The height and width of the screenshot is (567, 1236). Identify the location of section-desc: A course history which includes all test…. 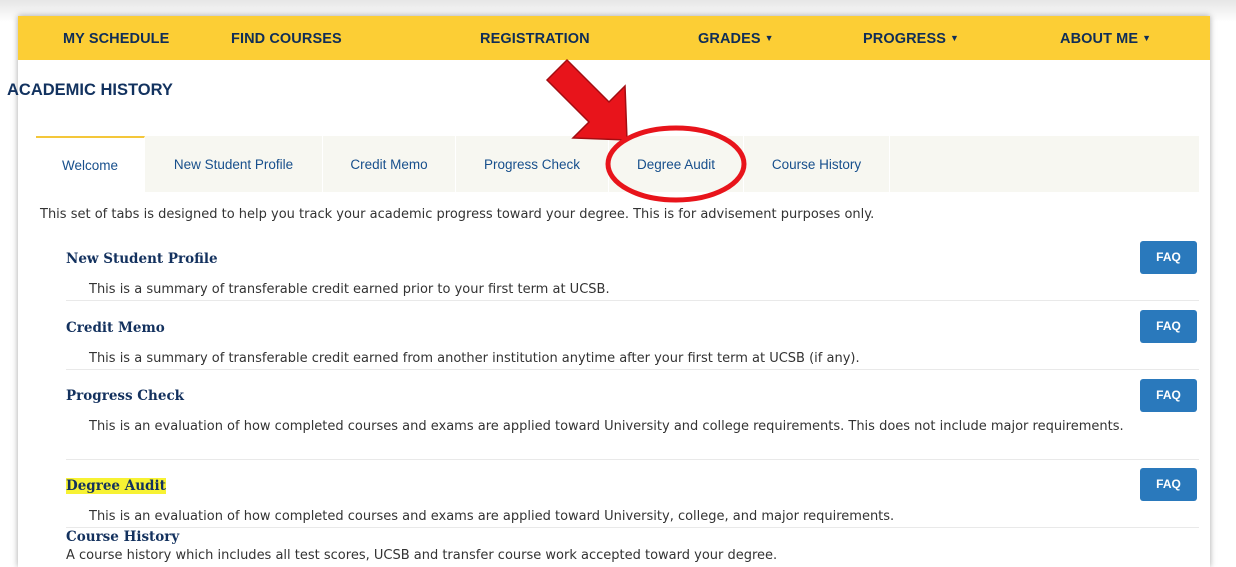
(422, 555).